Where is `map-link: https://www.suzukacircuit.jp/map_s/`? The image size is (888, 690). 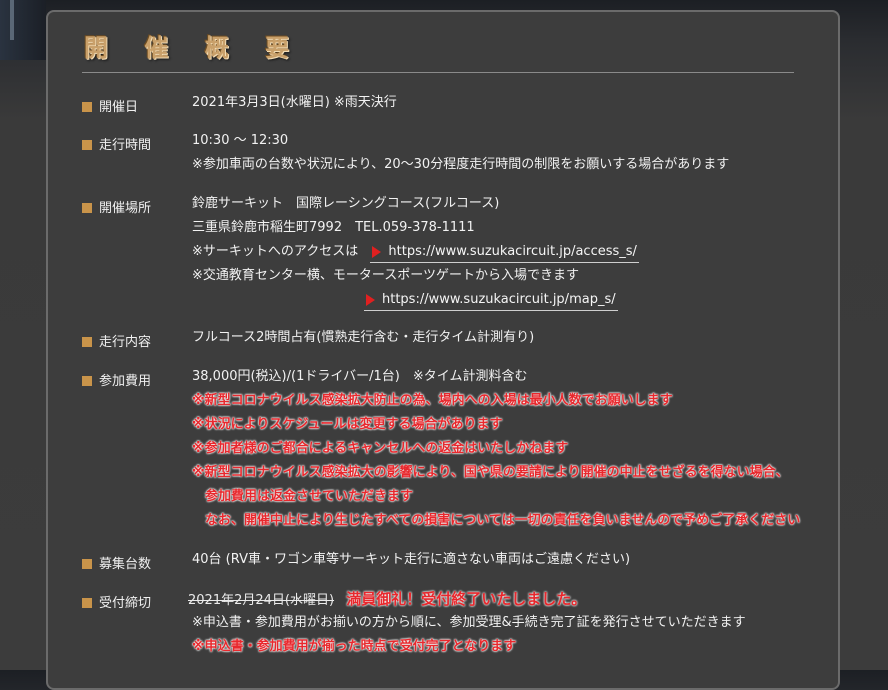 map-link: https://www.suzukacircuit.jp/map_s/ is located at coordinates (491, 300).